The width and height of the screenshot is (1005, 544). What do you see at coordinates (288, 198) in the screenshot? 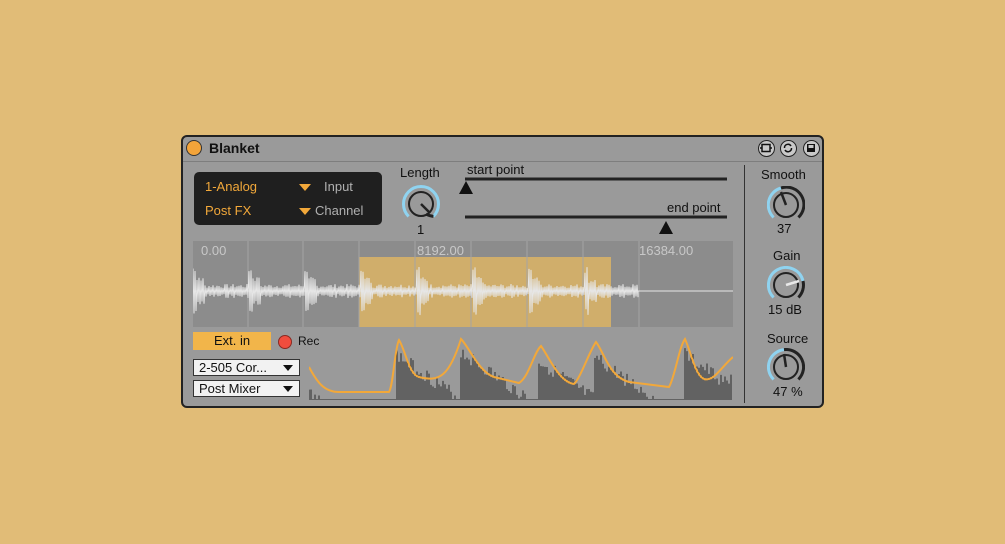
I see `routing-panel: 1-Analog Input Post FX Channel` at bounding box center [288, 198].